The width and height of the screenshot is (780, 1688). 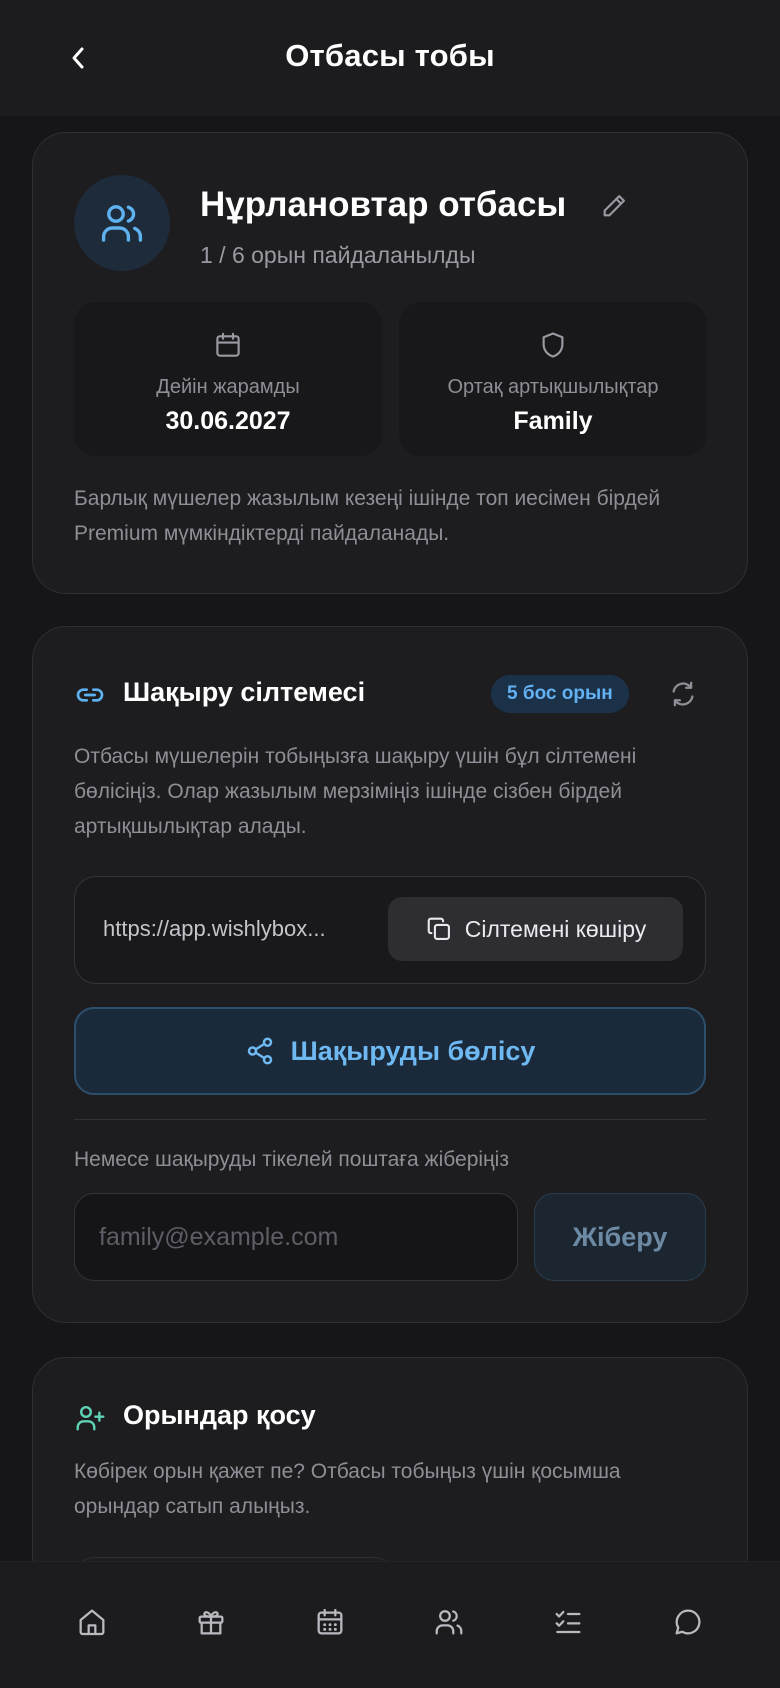 I want to click on free-seats-badge: 5 бос орын, so click(x=560, y=694).